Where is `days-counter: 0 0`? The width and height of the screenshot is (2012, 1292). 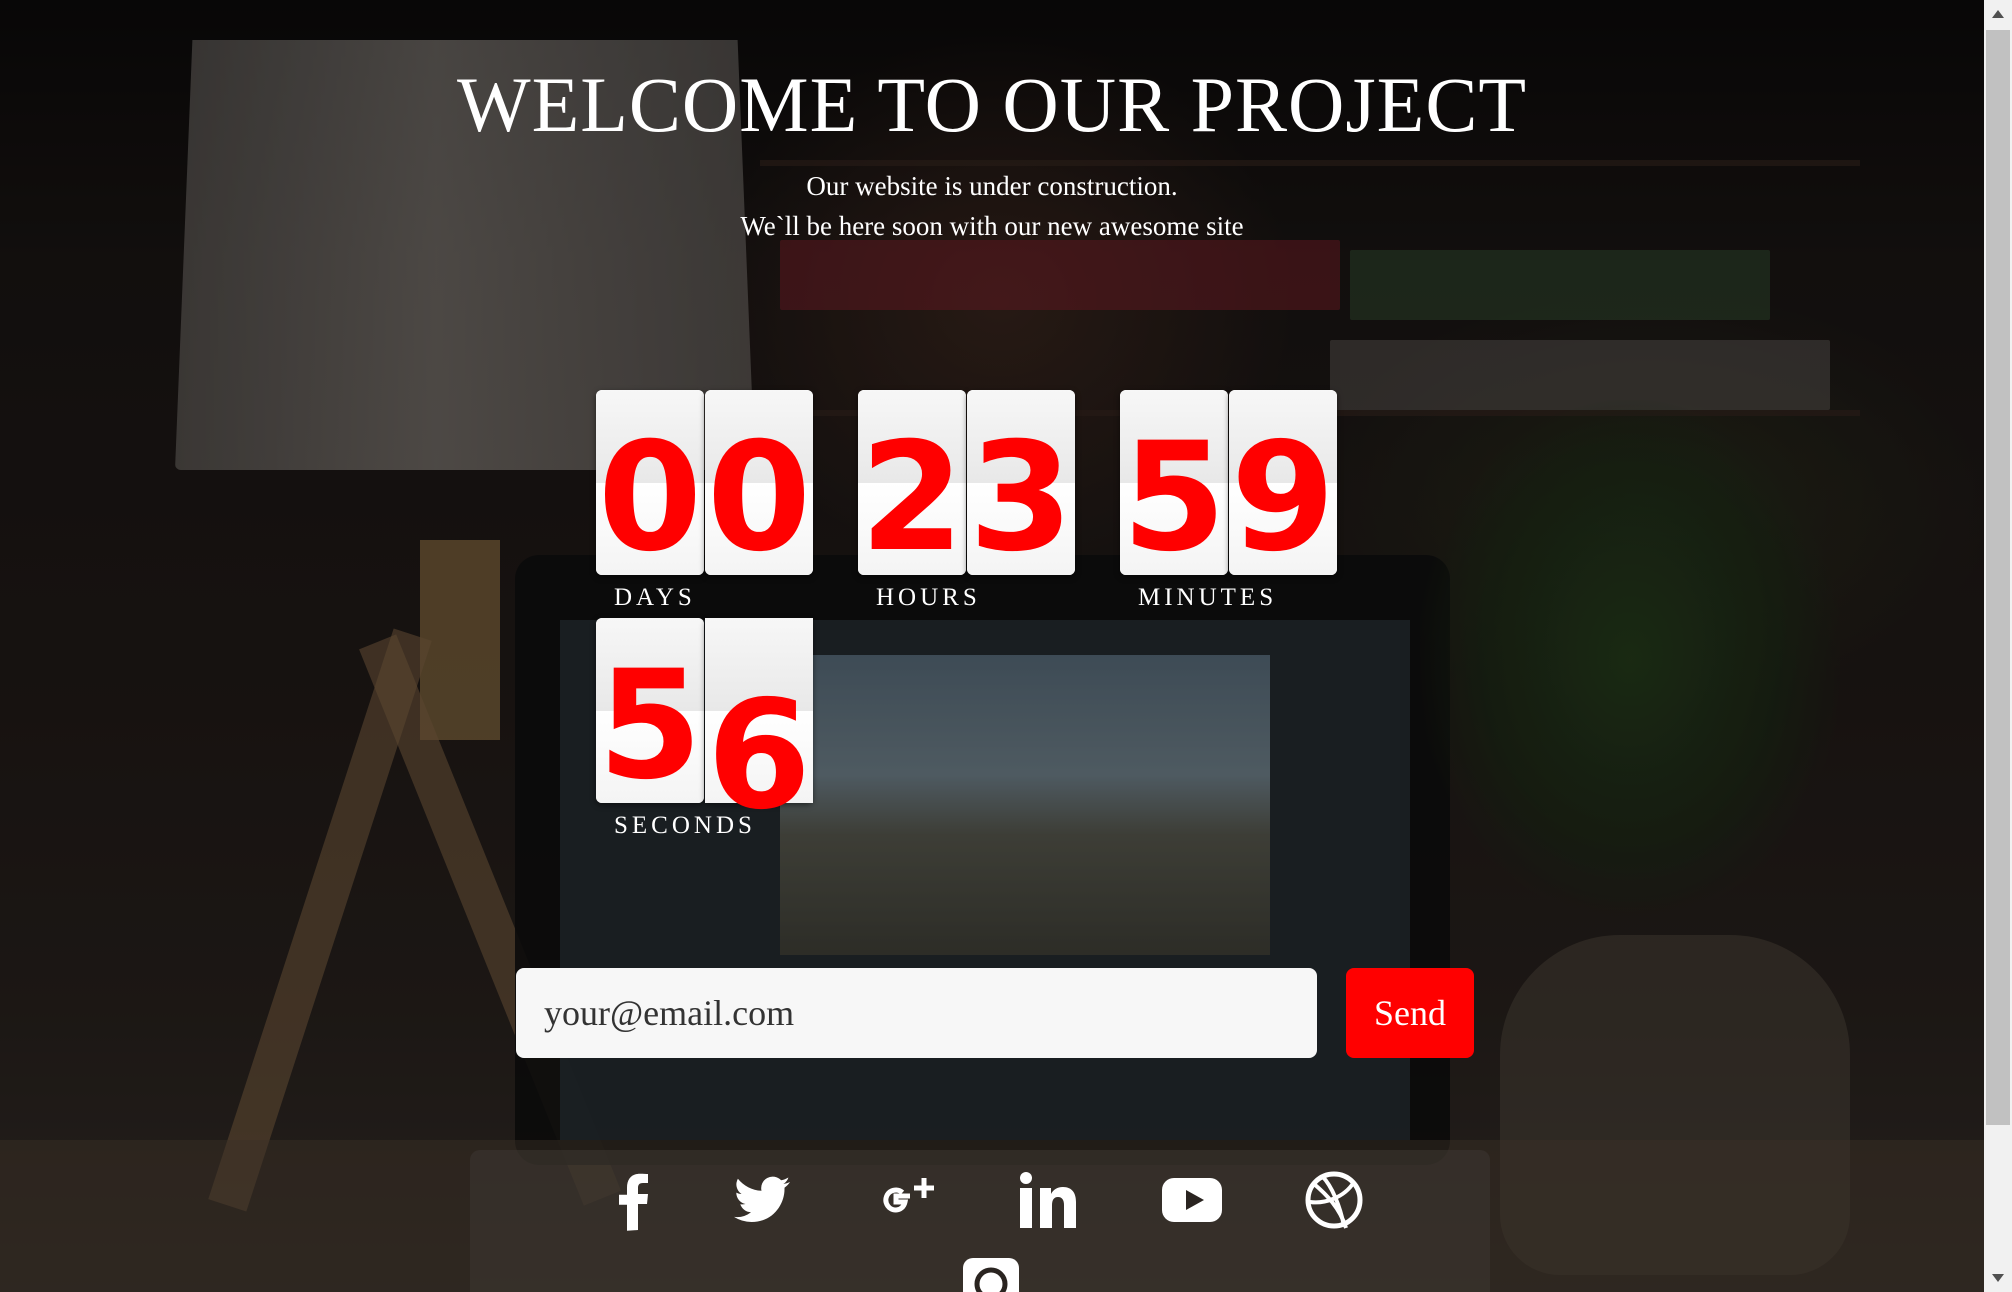
days-counter: 0 0 is located at coordinates (704, 482).